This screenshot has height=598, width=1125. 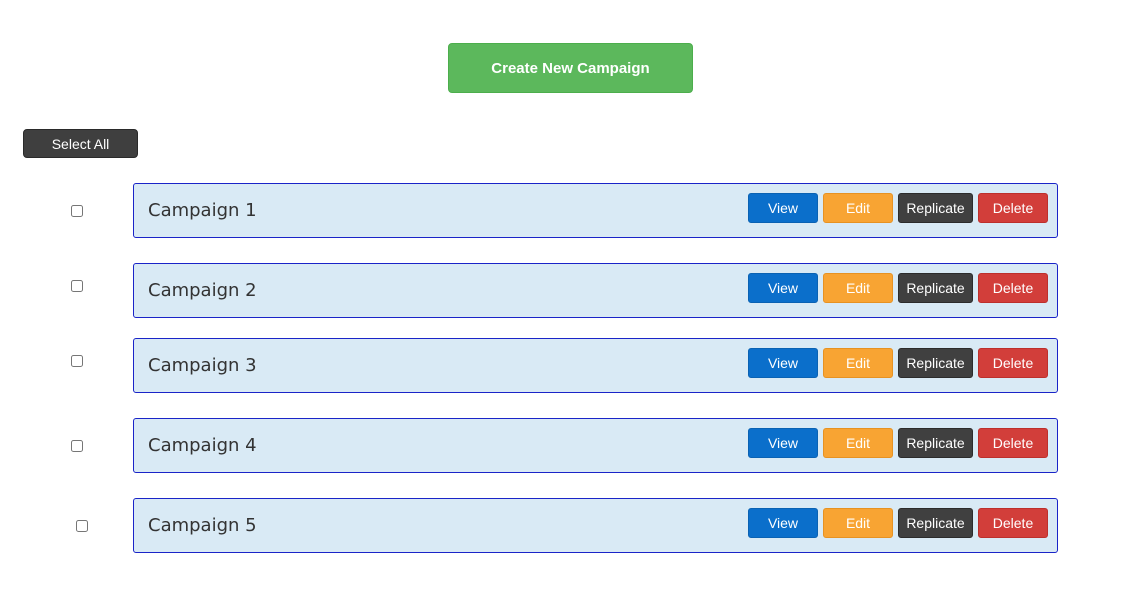 What do you see at coordinates (595, 365) in the screenshot?
I see `campaign-row: Campaign 3 View Edit Replicate Delete` at bounding box center [595, 365].